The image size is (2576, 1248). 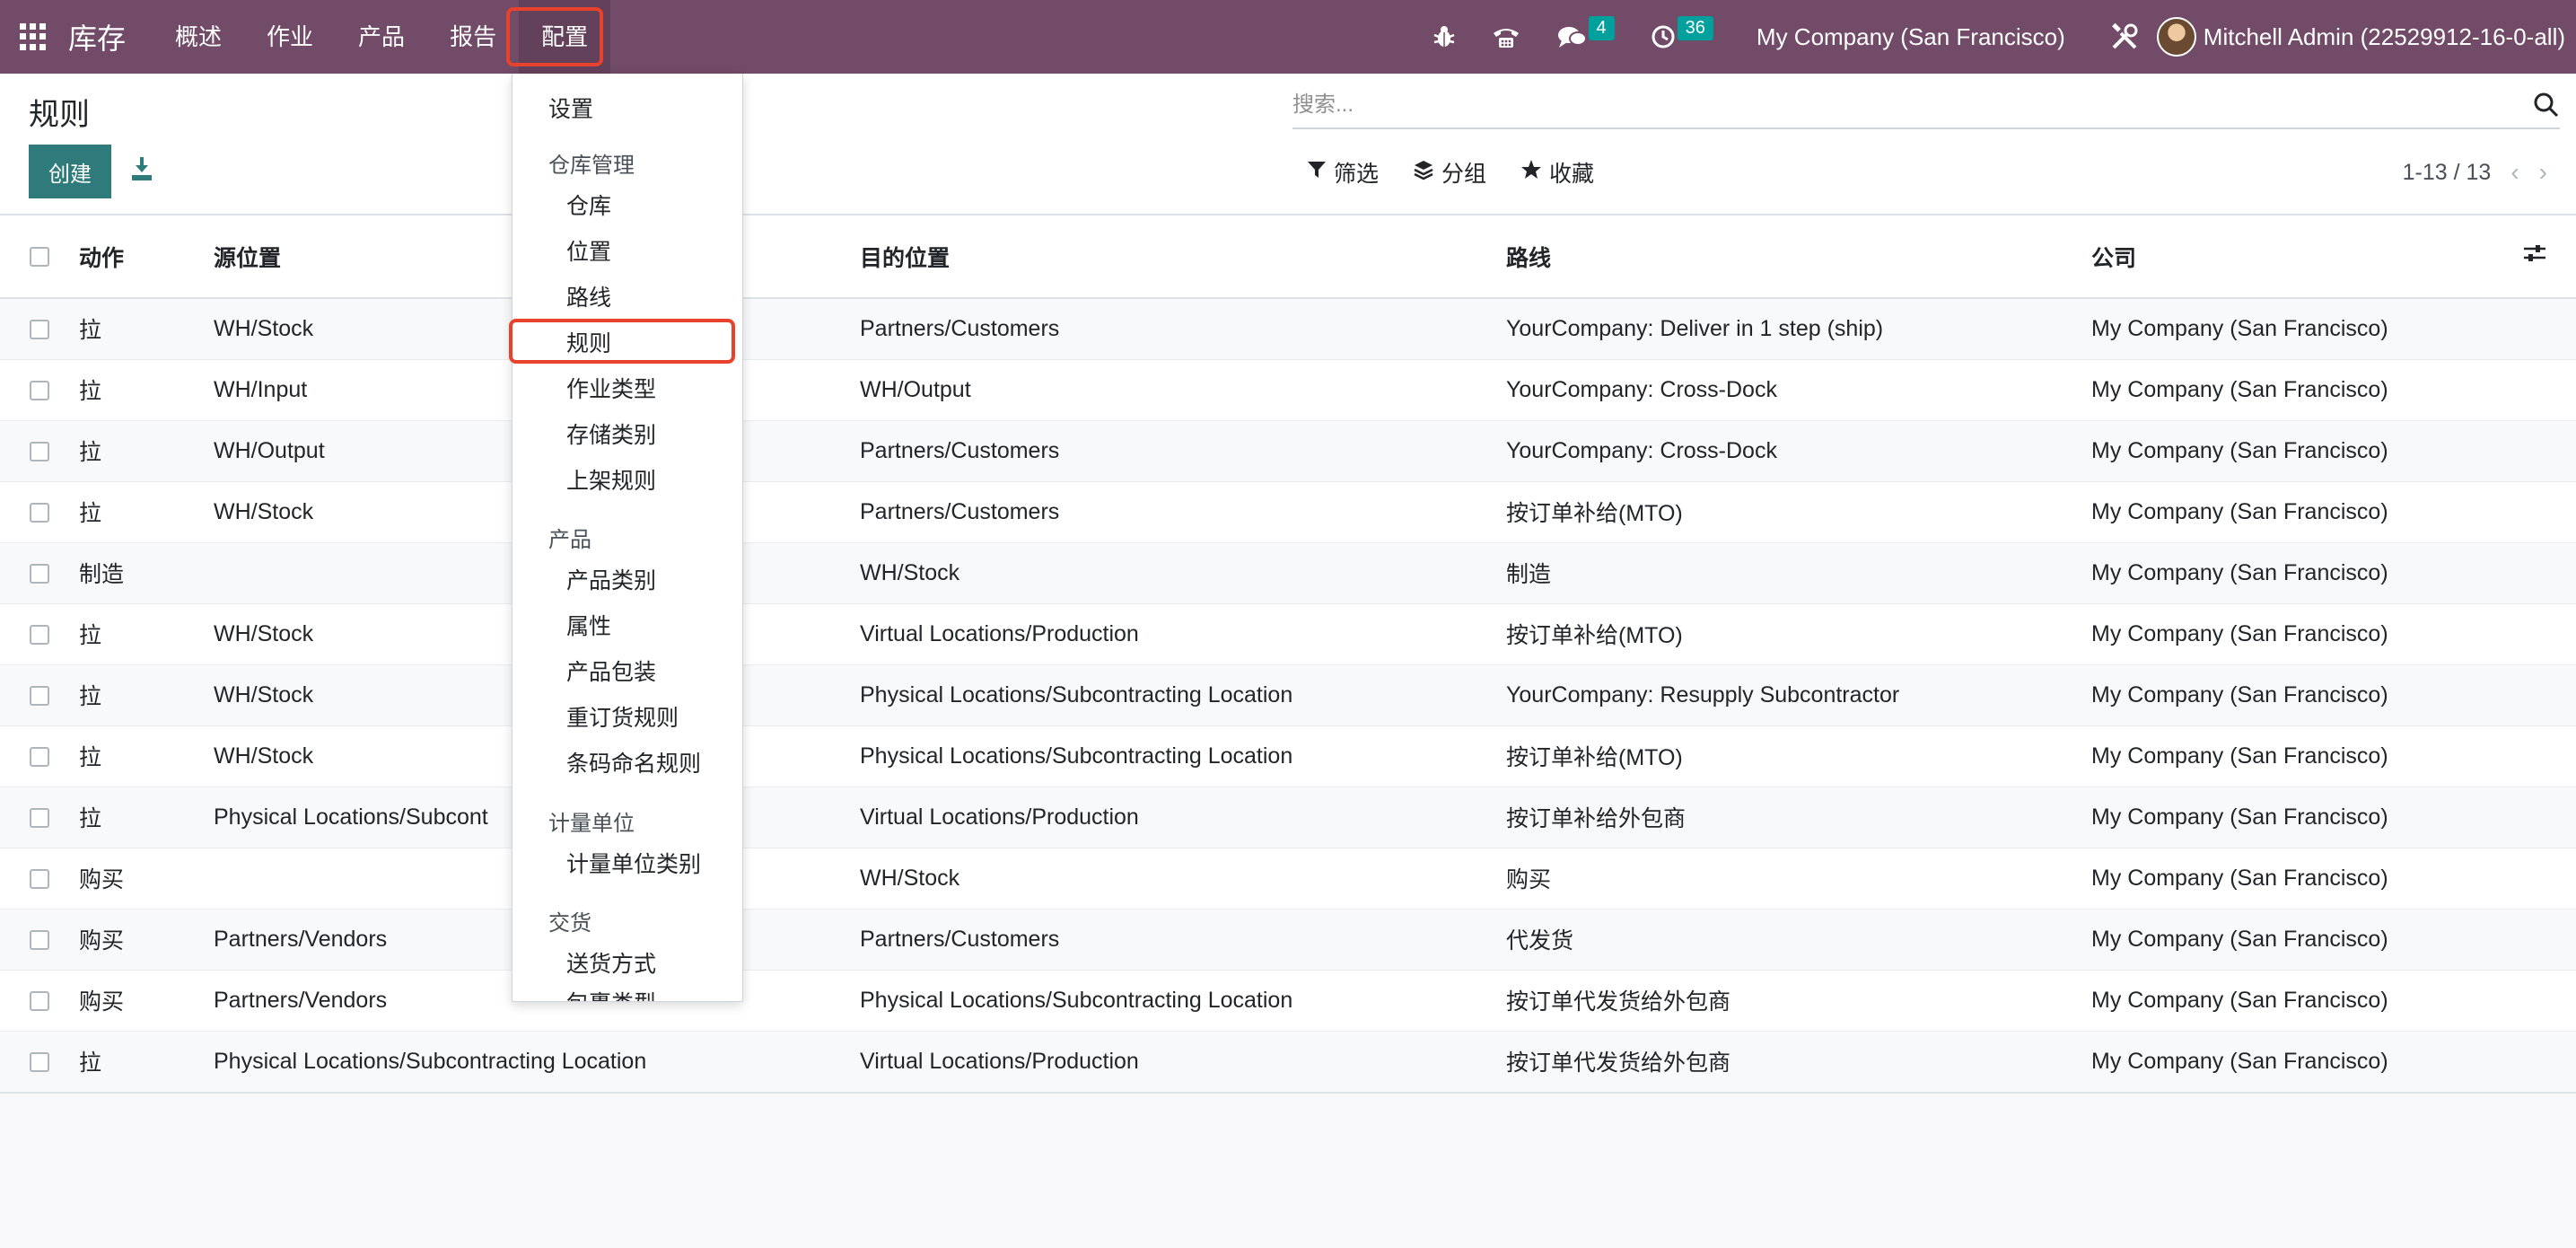 I want to click on dd-settings: 设置, so click(x=627, y=108).